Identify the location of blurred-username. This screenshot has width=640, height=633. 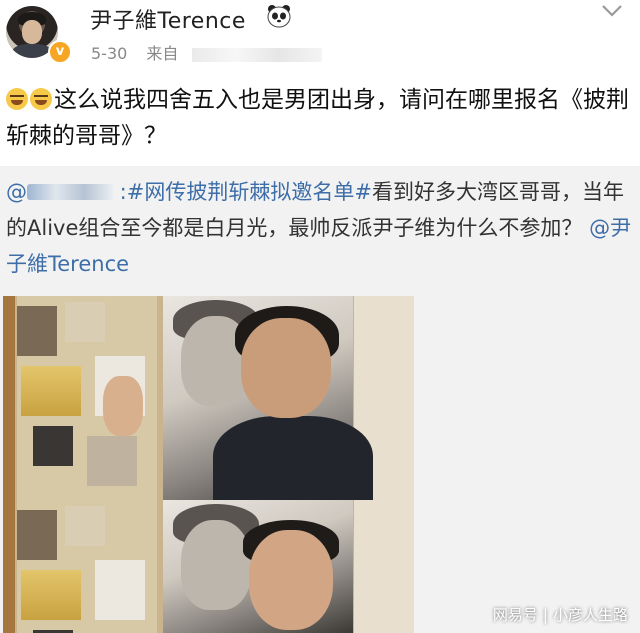
(70, 192).